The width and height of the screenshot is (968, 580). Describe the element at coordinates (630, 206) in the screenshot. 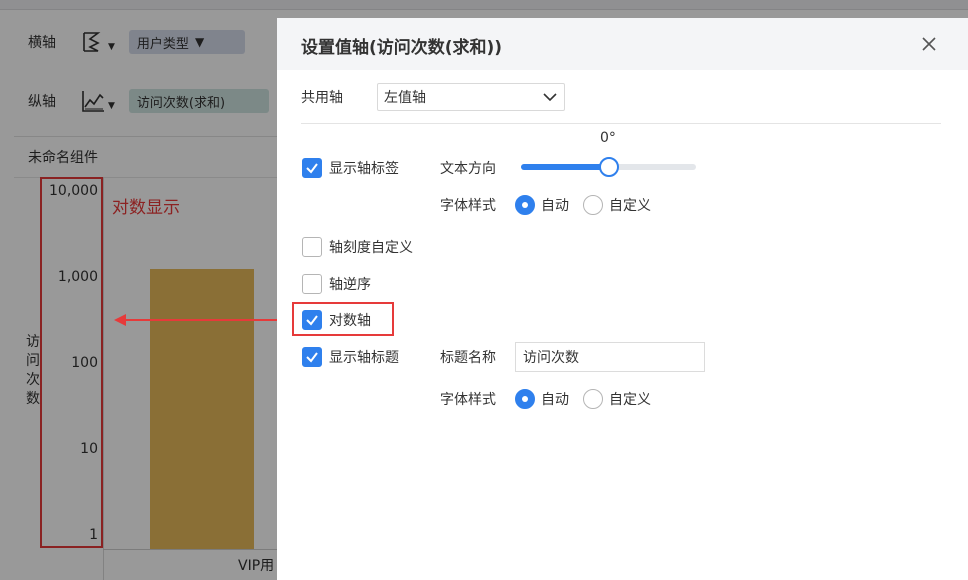

I see `font-style-custom-label: 自定义` at that location.